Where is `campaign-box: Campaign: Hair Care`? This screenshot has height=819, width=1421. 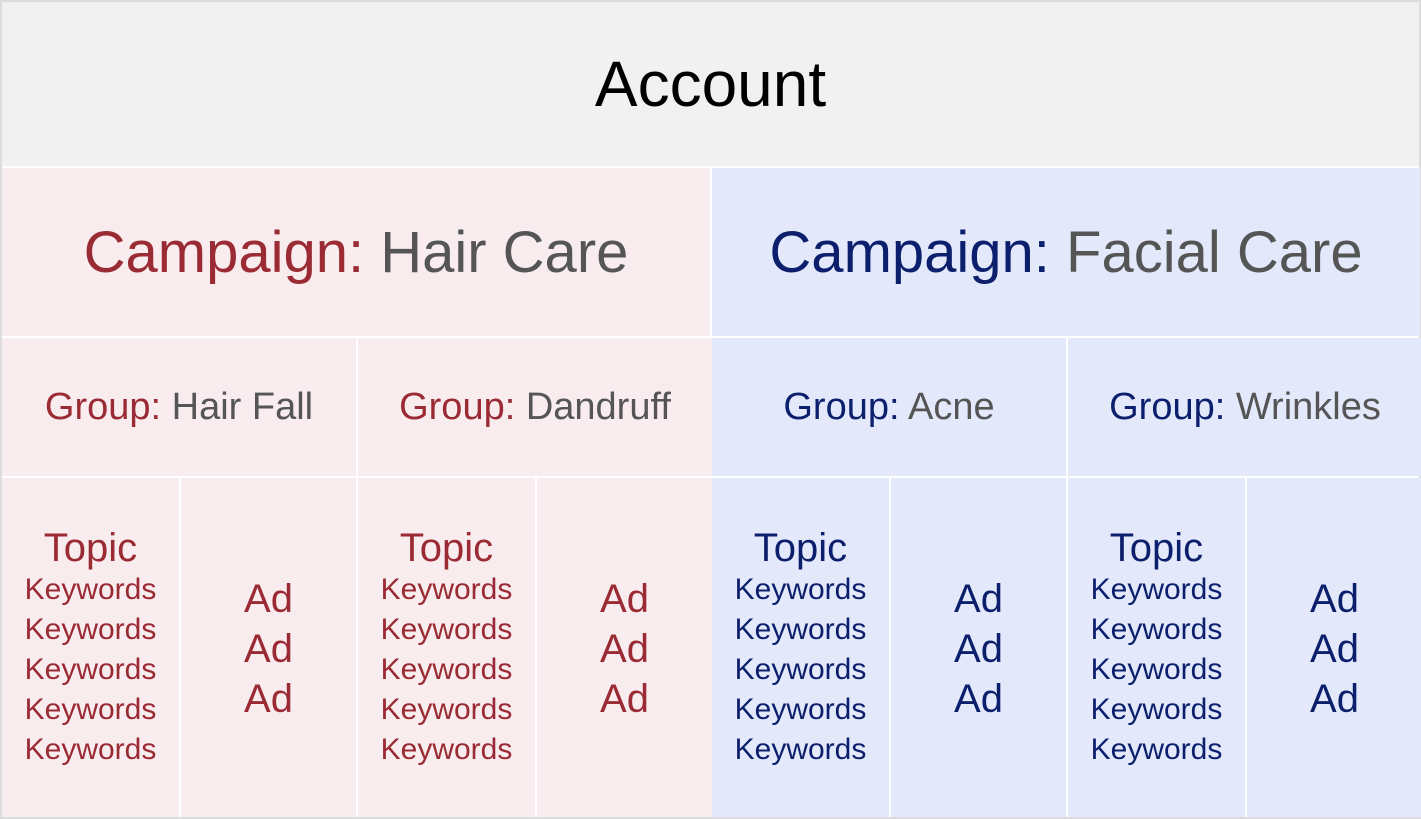 campaign-box: Campaign: Hair Care is located at coordinates (356, 252).